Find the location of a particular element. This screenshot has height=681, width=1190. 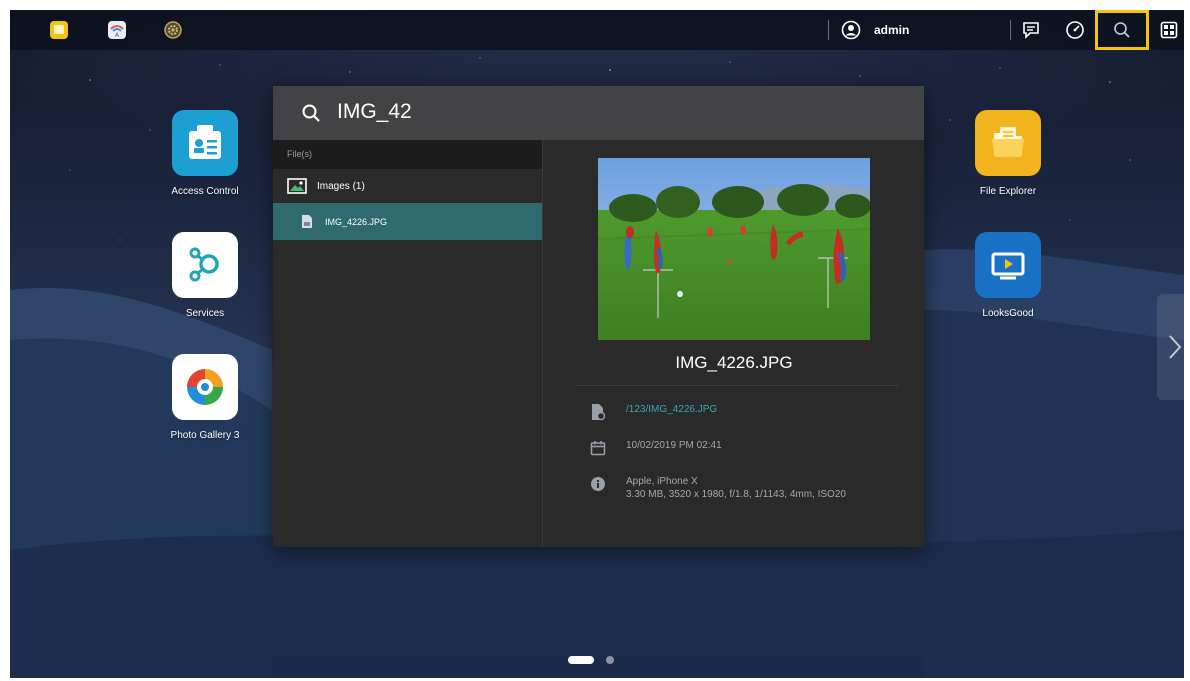

settings-icon is located at coordinates (173, 30).